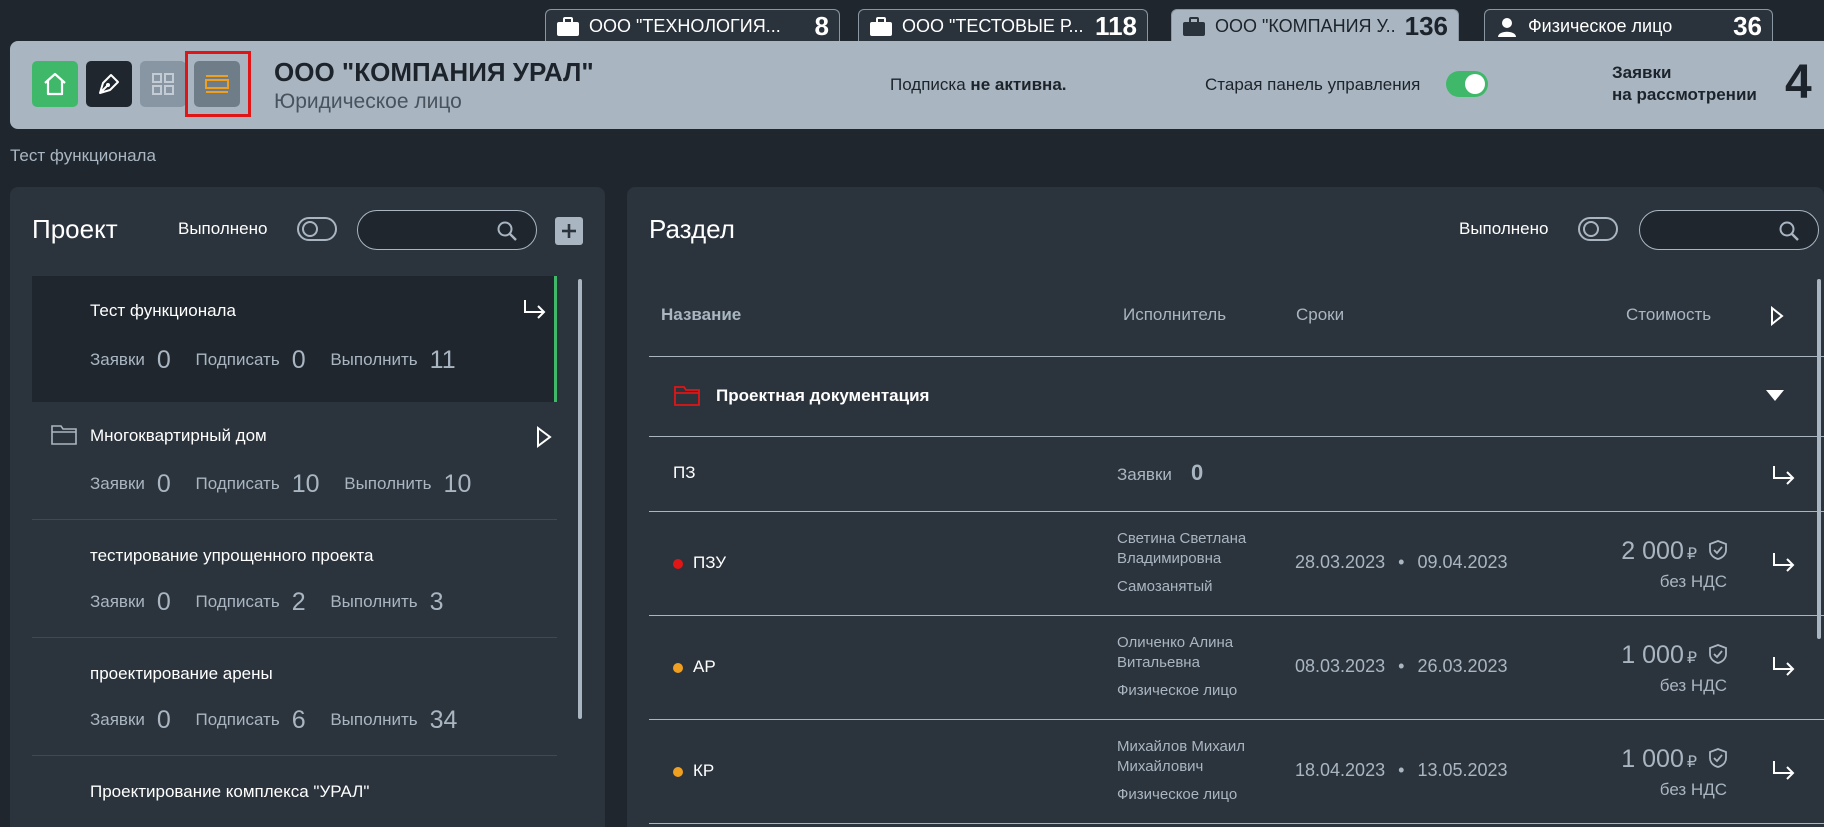  What do you see at coordinates (1462, 666) in the screenshot?
I see `end-date: 26.03.2023` at bounding box center [1462, 666].